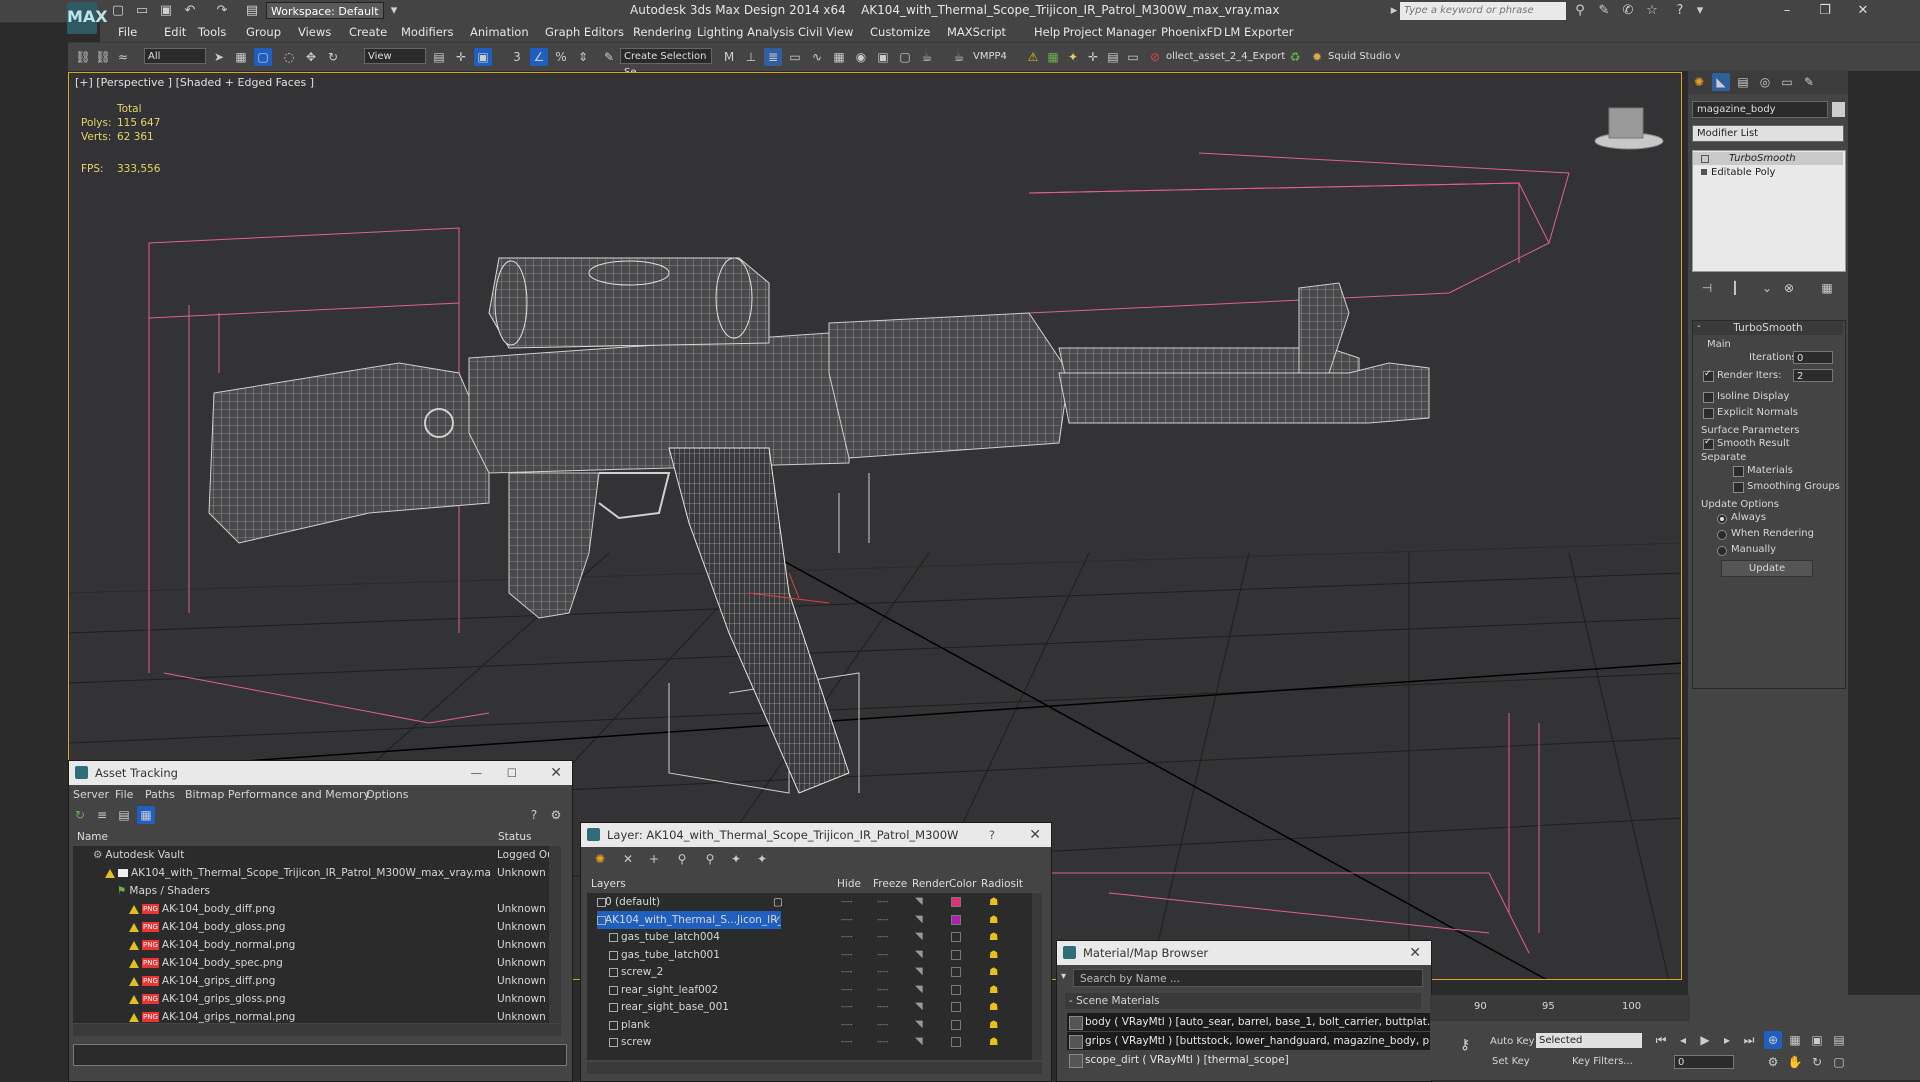 The width and height of the screenshot is (1920, 1082). What do you see at coordinates (1795, 1062) in the screenshot?
I see `pan-icon: ✋` at bounding box center [1795, 1062].